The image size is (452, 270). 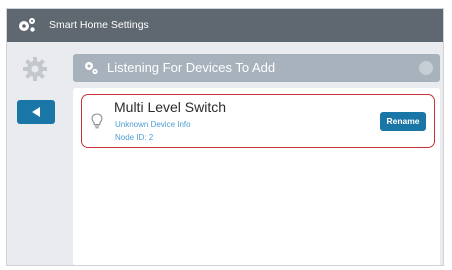 I want to click on gears-icon, so click(x=27, y=25).